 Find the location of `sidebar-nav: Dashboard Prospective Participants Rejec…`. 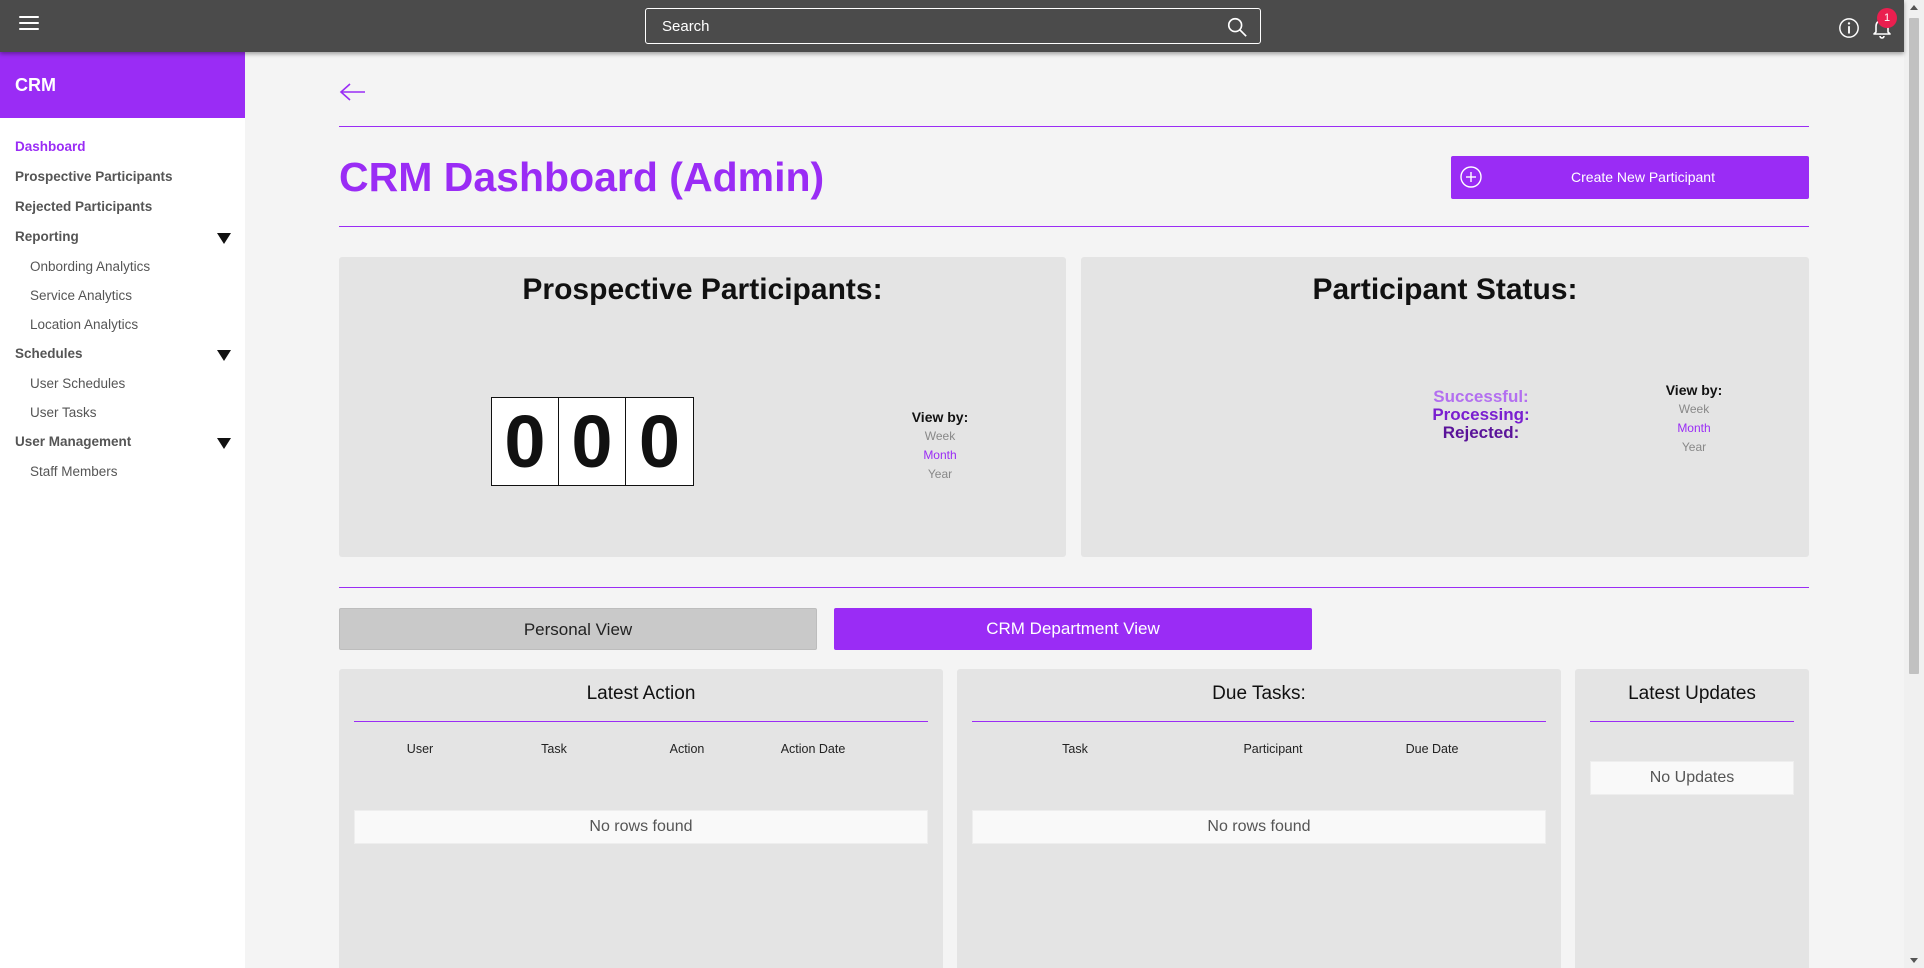

sidebar-nav: Dashboard Prospective Participants Rejec… is located at coordinates (122, 302).